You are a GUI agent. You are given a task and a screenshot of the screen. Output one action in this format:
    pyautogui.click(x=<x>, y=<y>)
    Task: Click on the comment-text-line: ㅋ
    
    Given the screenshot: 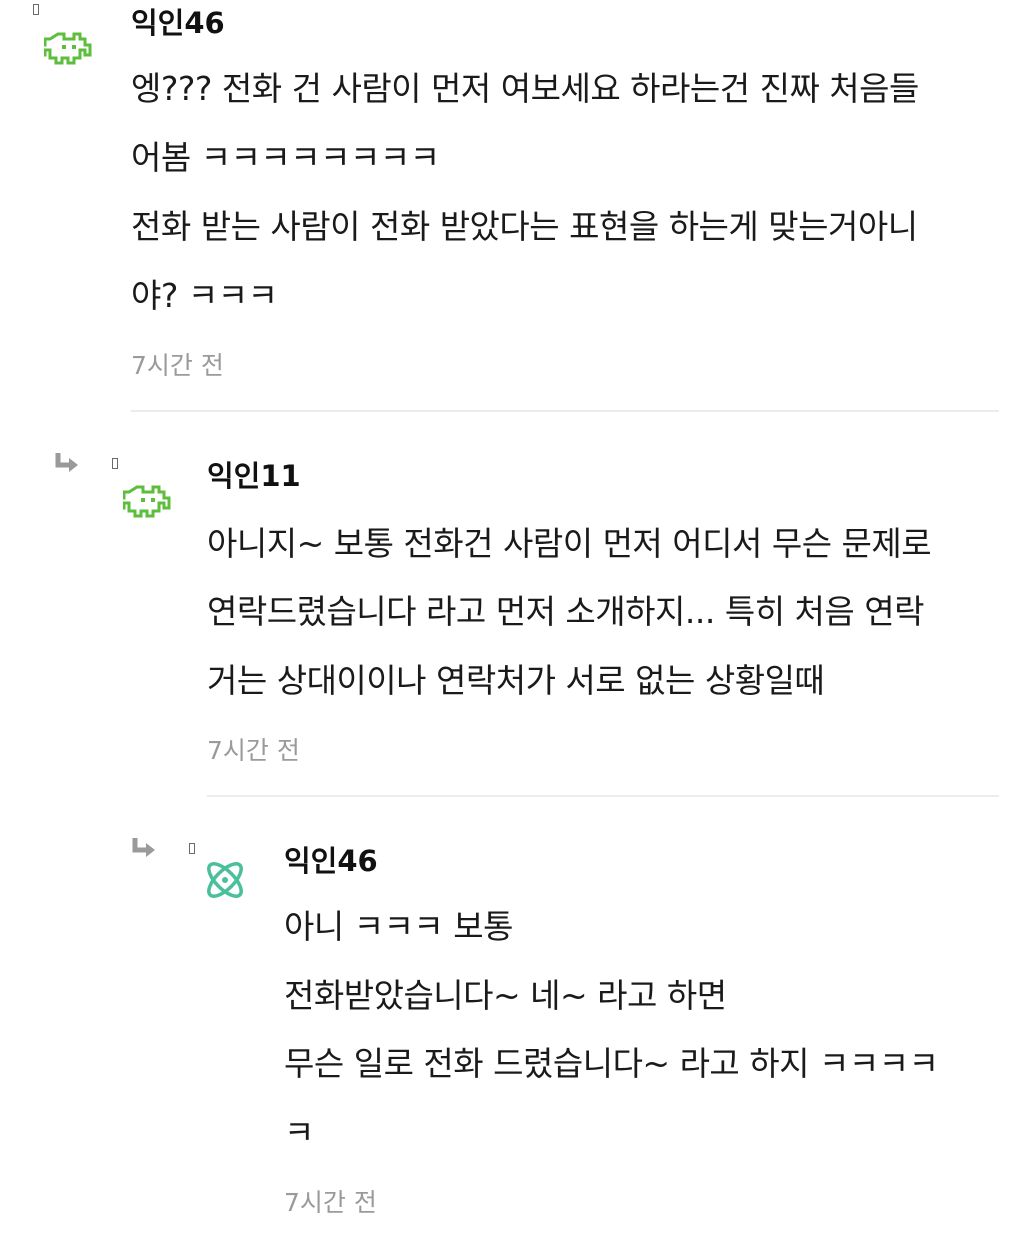 What is the action you would take?
    pyautogui.click(x=299, y=1132)
    